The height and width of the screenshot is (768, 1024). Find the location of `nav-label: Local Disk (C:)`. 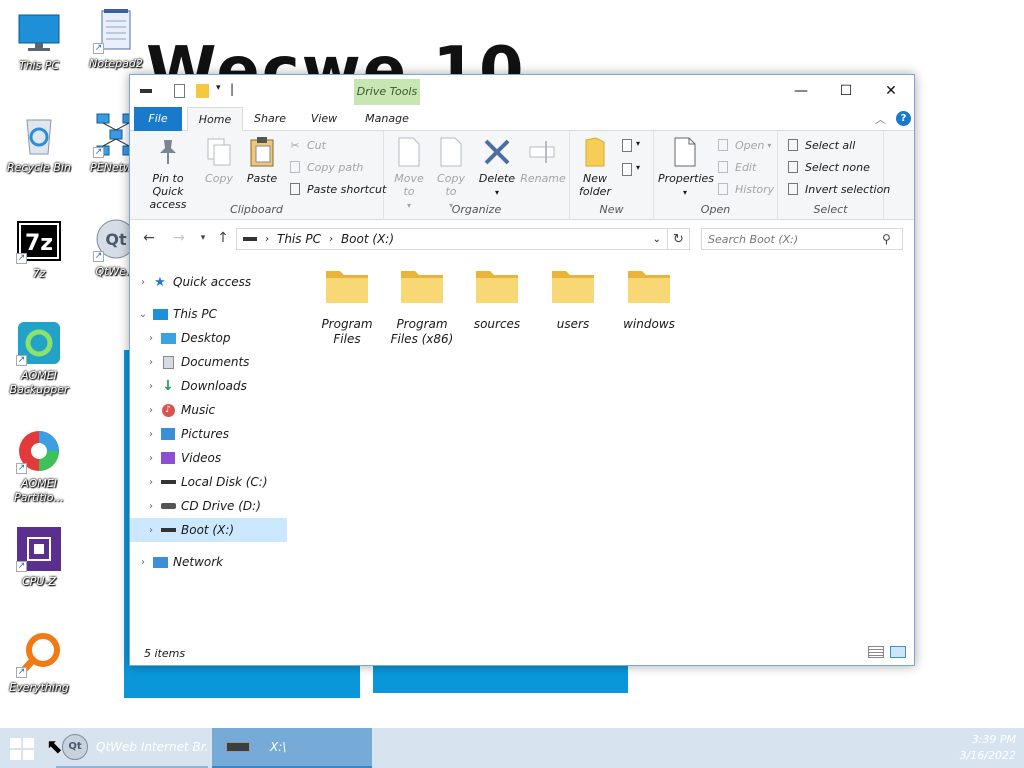

nav-label: Local Disk (C:) is located at coordinates (224, 482).